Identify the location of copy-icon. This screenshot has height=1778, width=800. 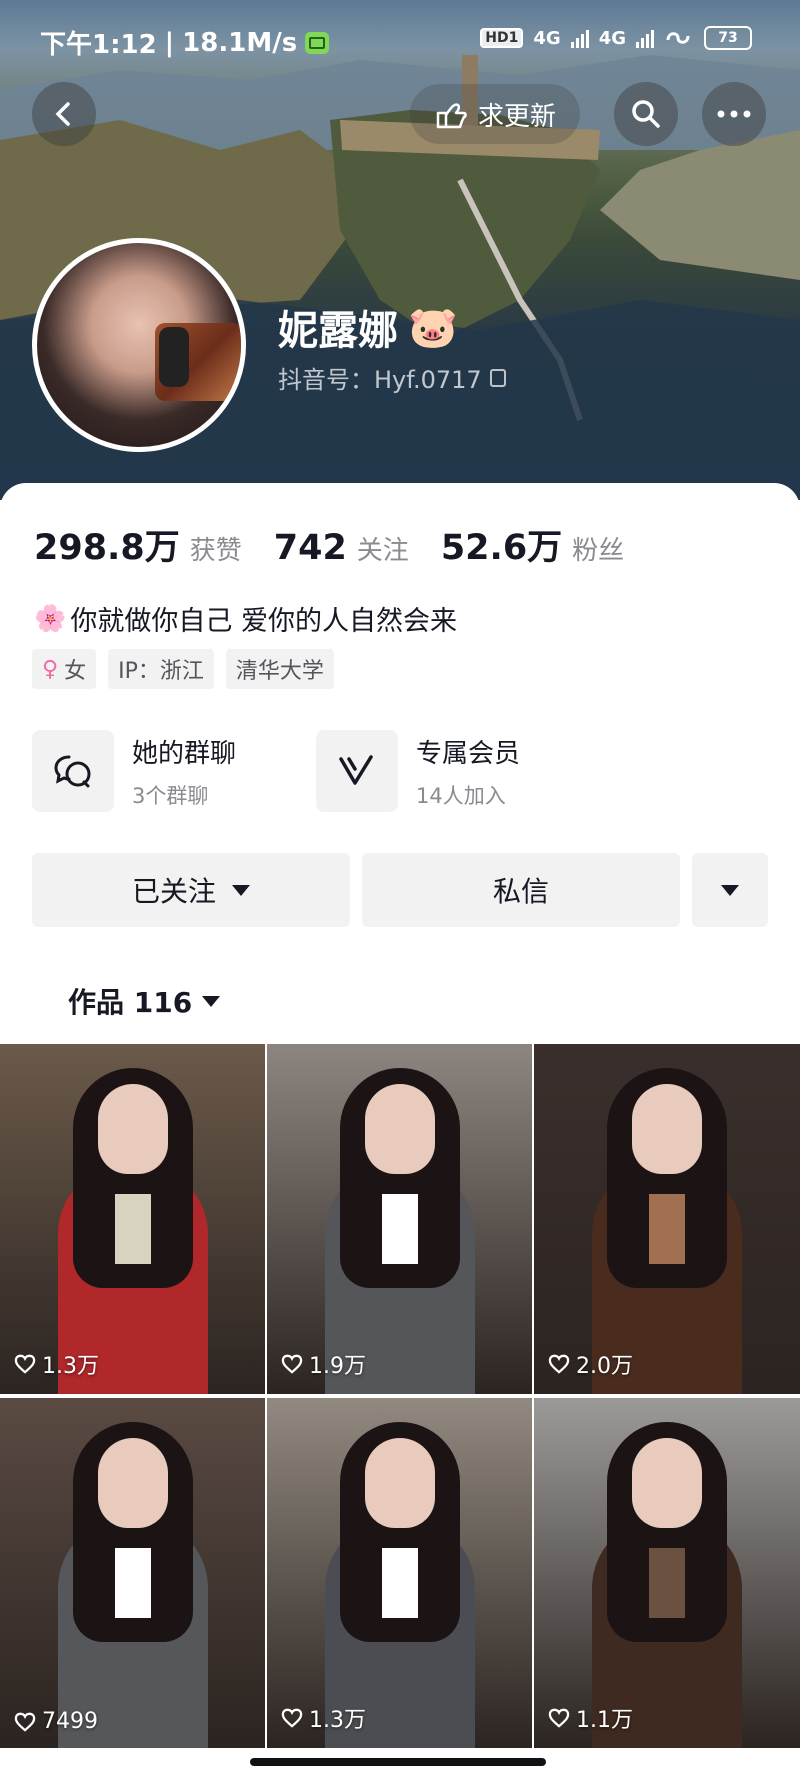
(497, 377).